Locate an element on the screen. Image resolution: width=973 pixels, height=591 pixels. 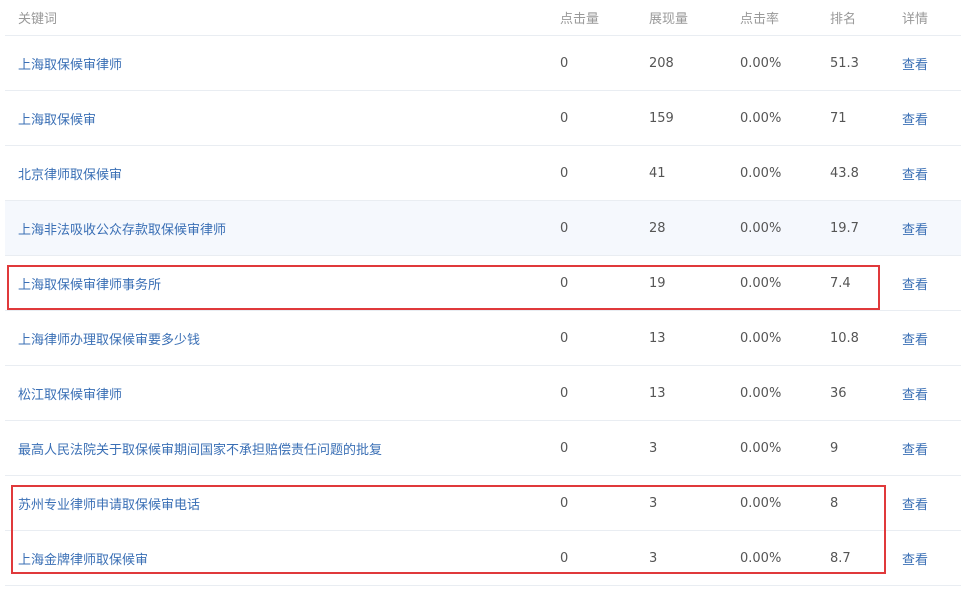
rank-value: 8 is located at coordinates (834, 503).